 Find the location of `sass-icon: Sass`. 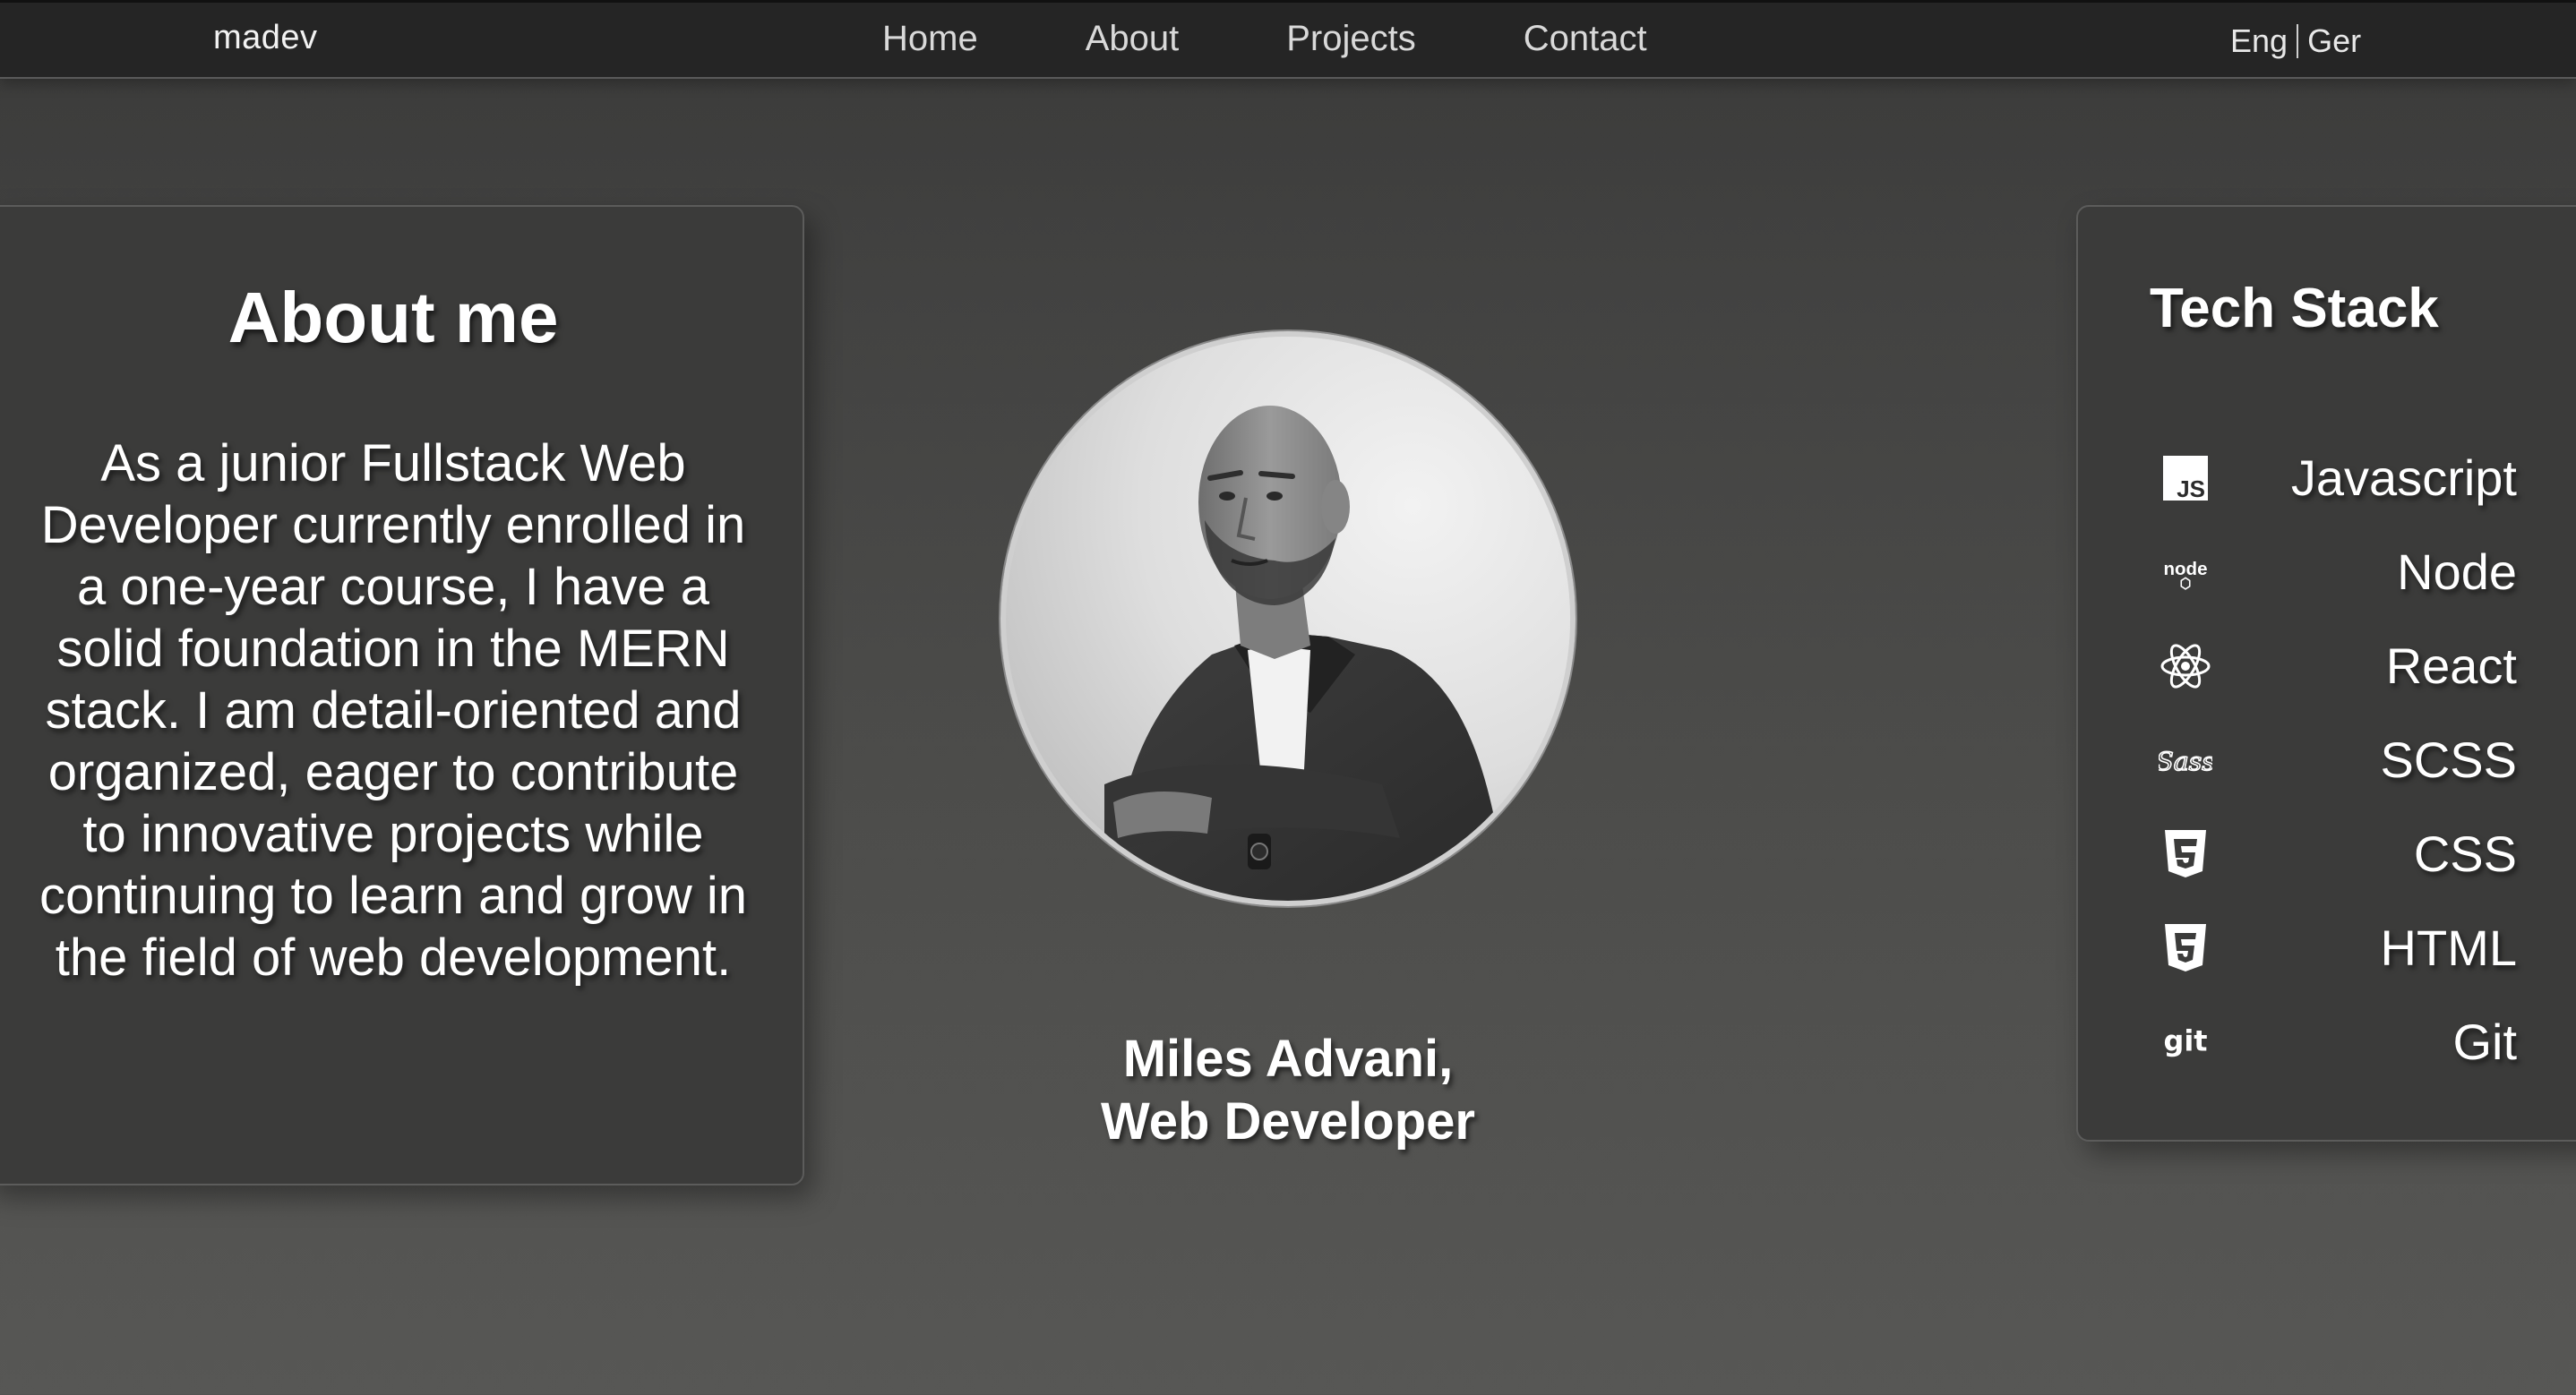

sass-icon: Sass is located at coordinates (2185, 760).